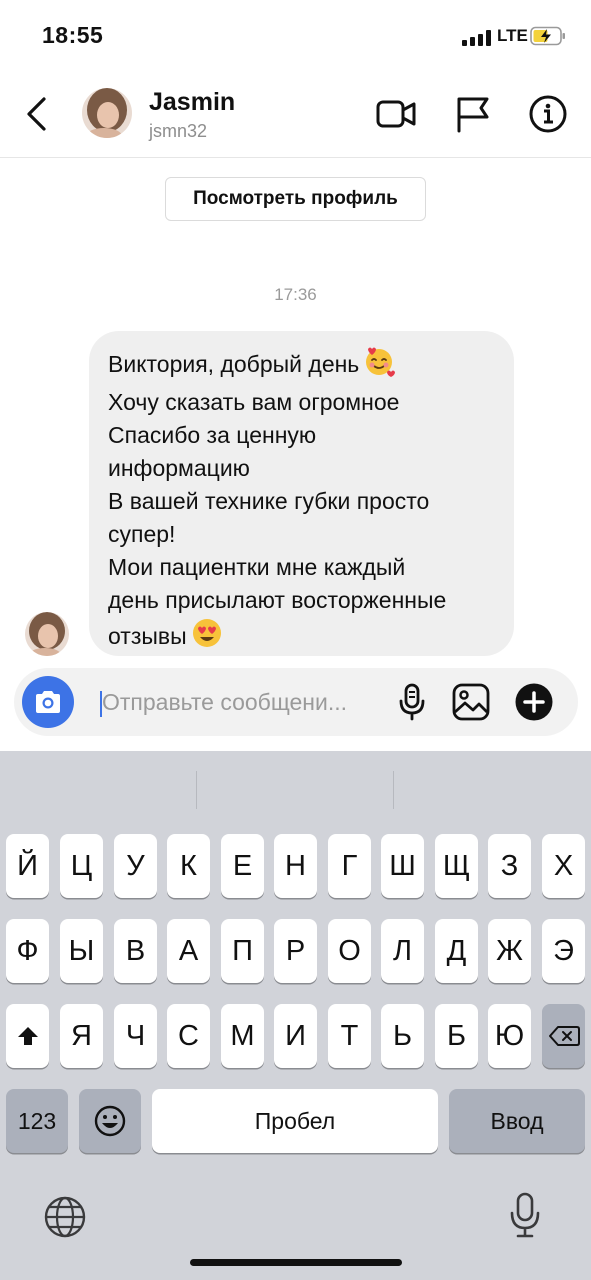 Image resolution: width=591 pixels, height=1280 pixels. Describe the element at coordinates (142, 534) in the screenshot. I see `message-line: супер!` at that location.